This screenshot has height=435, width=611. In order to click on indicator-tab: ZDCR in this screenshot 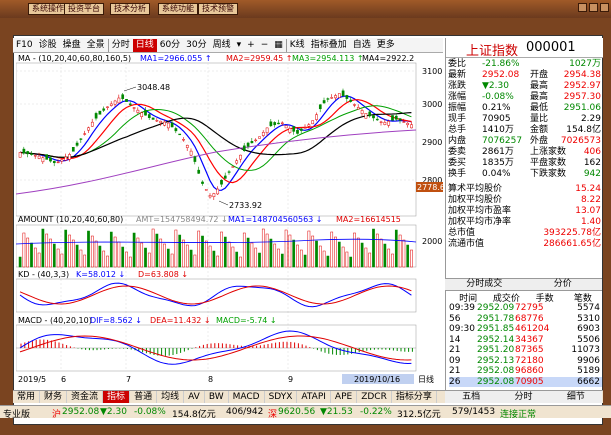, I will do `click(374, 397)`.